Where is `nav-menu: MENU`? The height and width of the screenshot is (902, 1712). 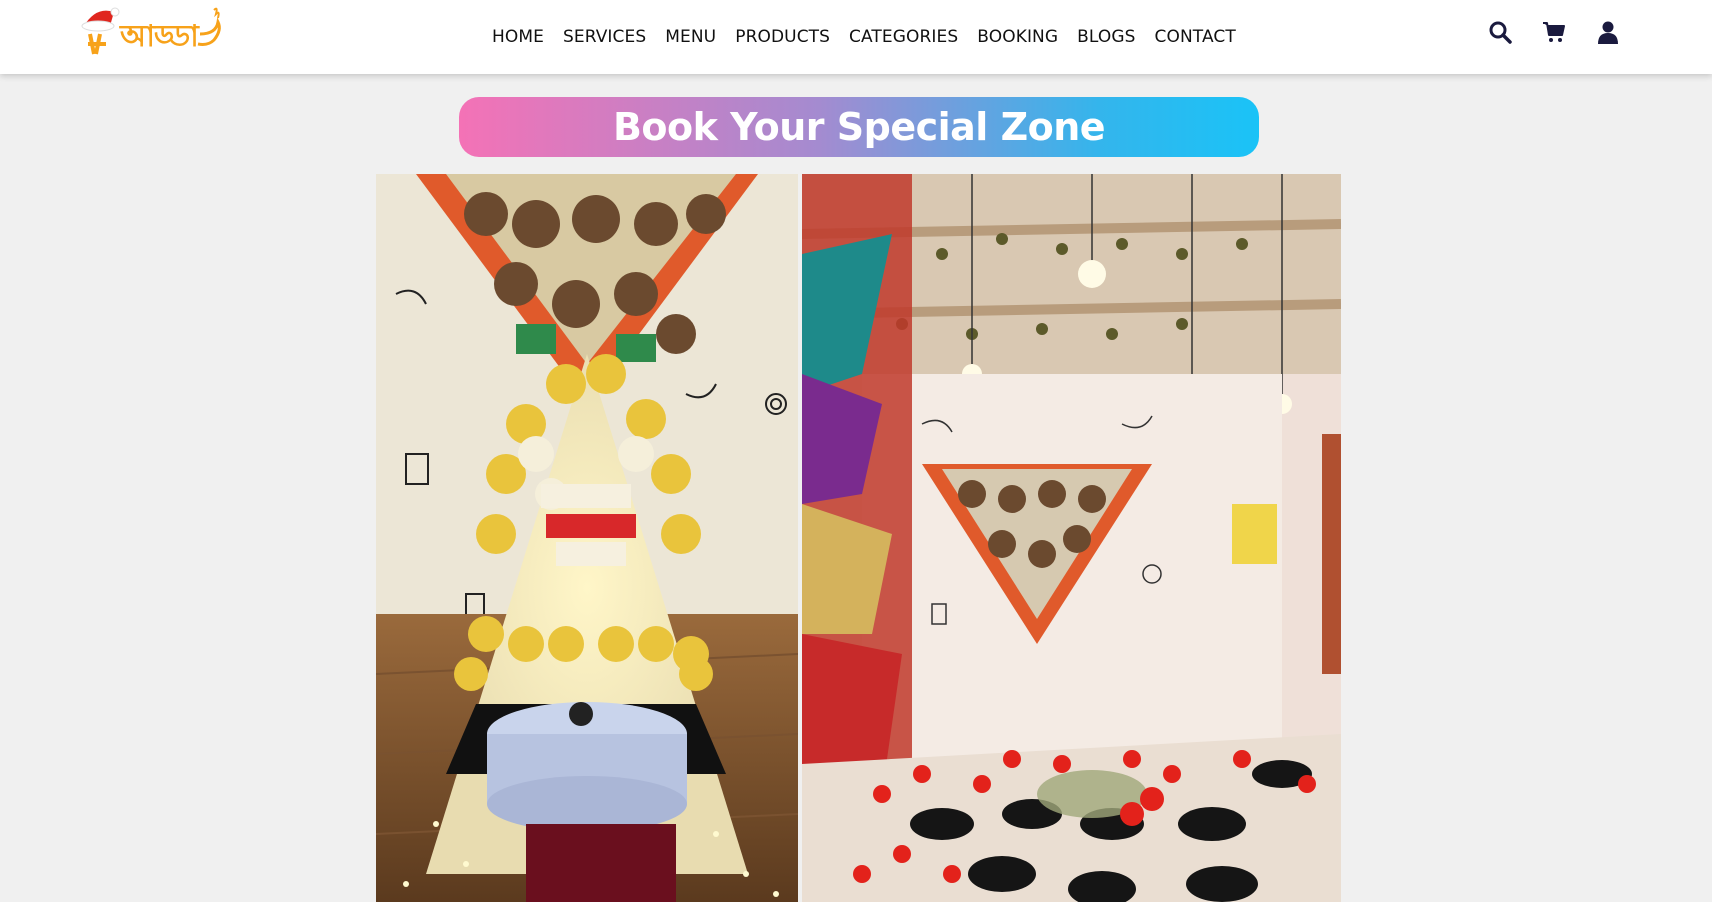
nav-menu: MENU is located at coordinates (690, 37).